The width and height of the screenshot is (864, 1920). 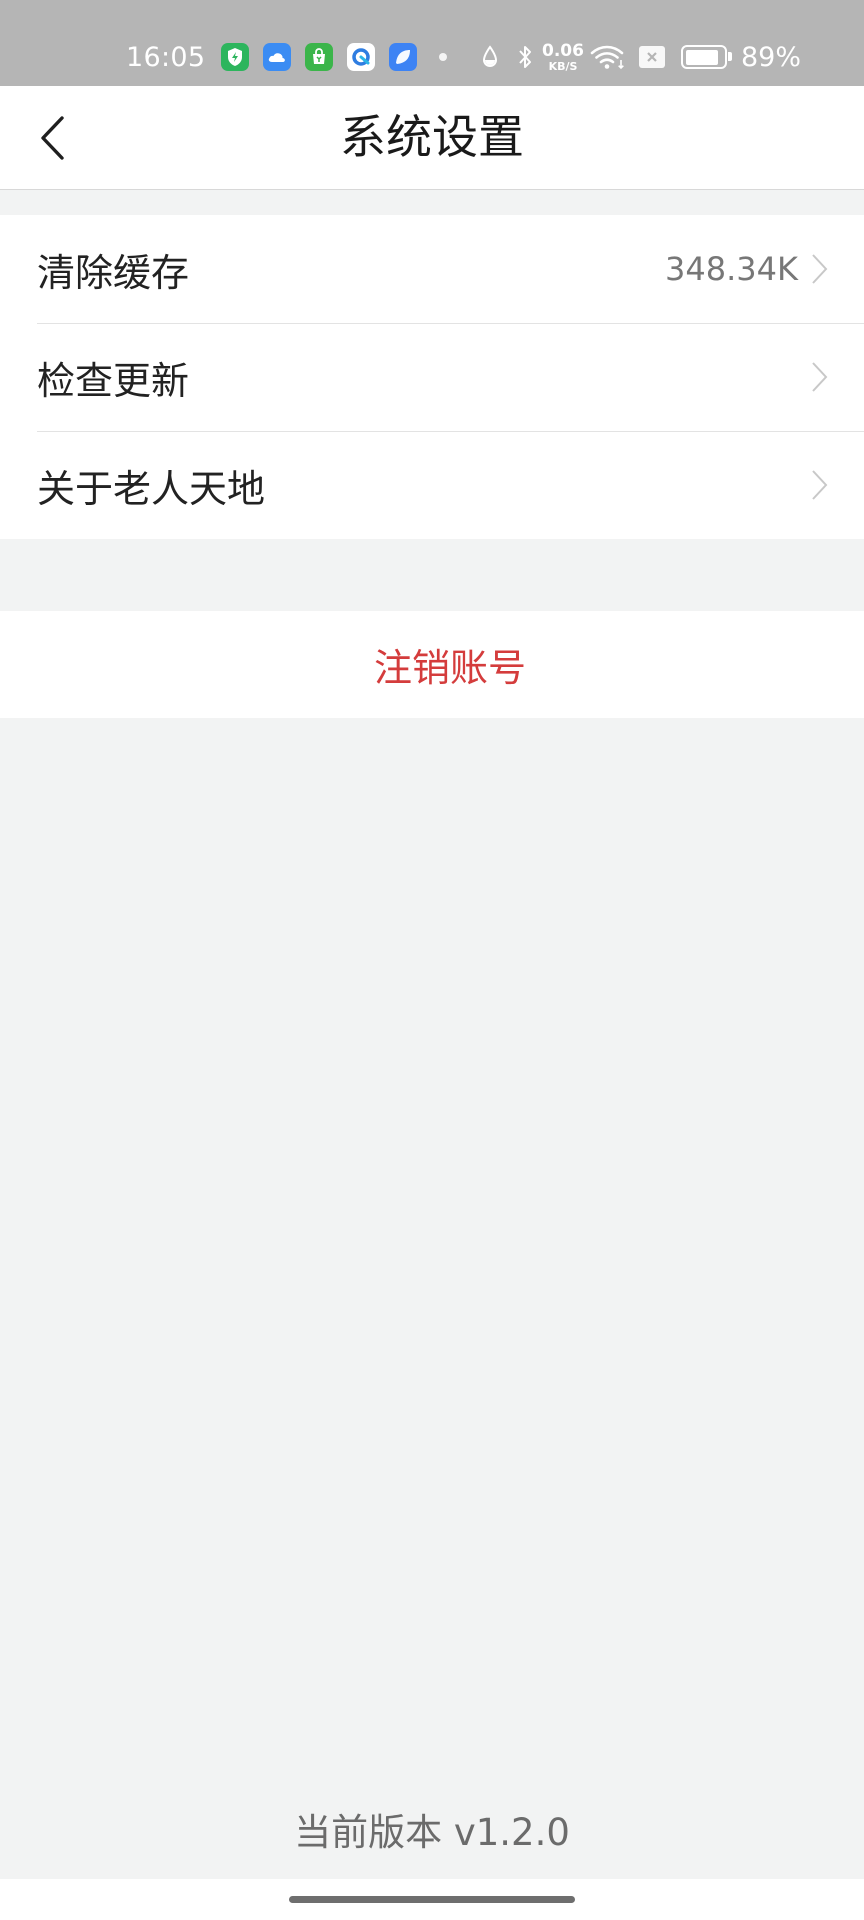 I want to click on back-button, so click(x=58, y=137).